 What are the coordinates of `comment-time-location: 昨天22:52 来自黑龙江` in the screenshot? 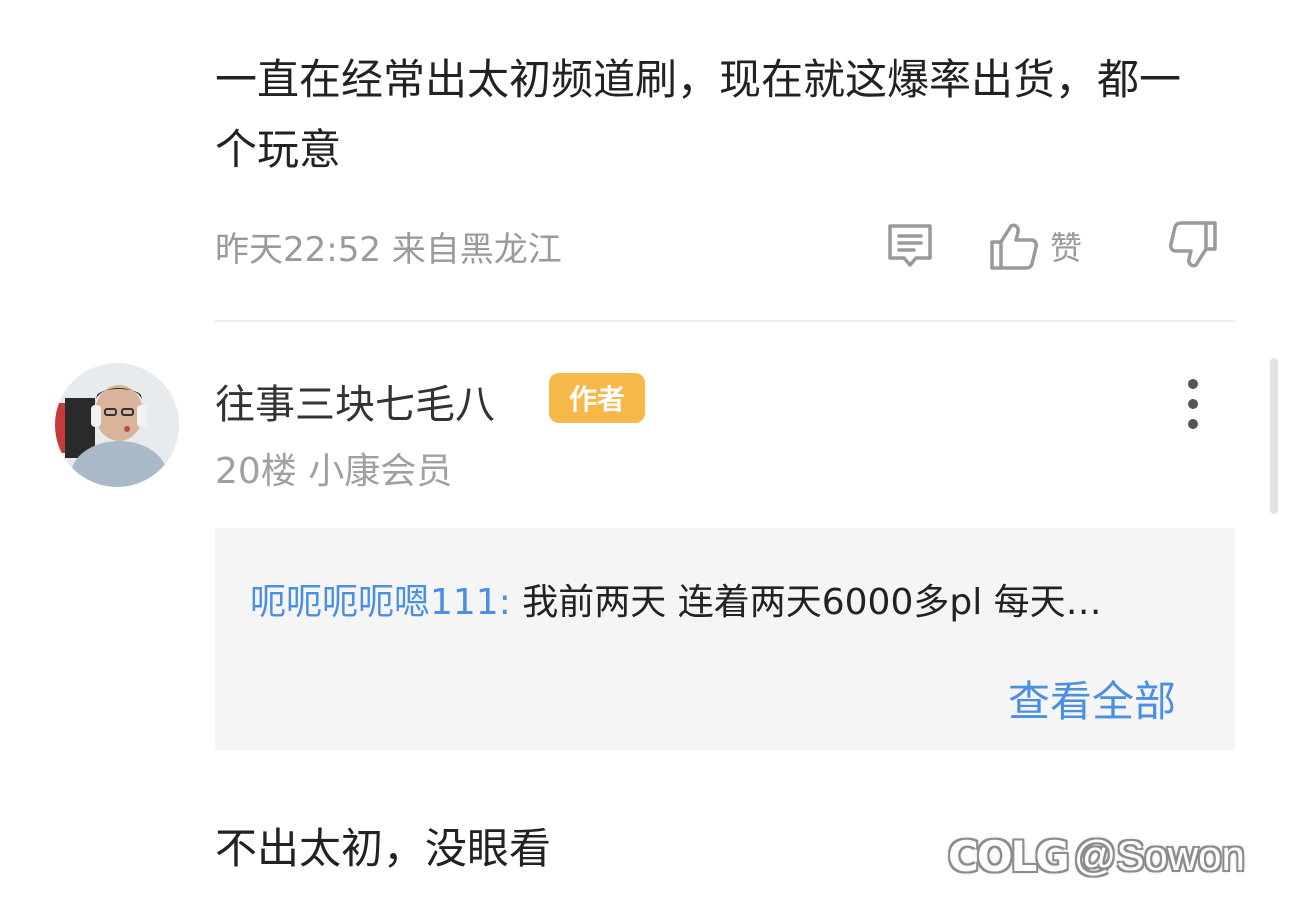 It's located at (388, 250).